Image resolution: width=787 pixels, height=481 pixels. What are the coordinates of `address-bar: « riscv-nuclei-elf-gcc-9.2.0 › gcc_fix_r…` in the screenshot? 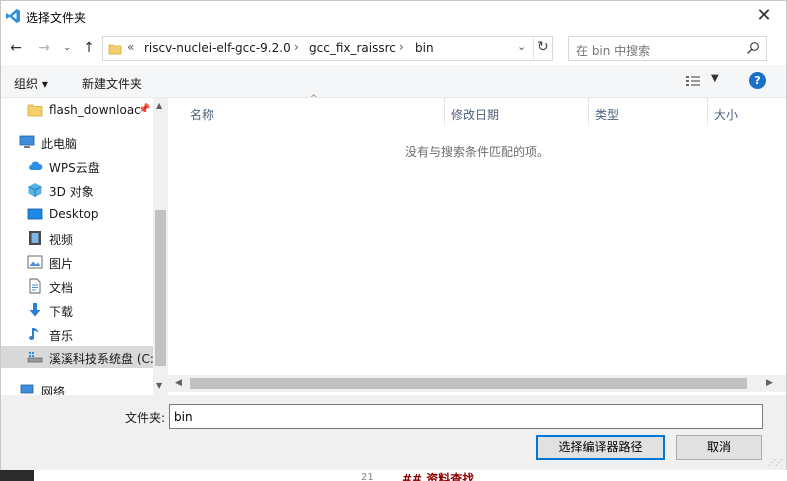 It's located at (327, 48).